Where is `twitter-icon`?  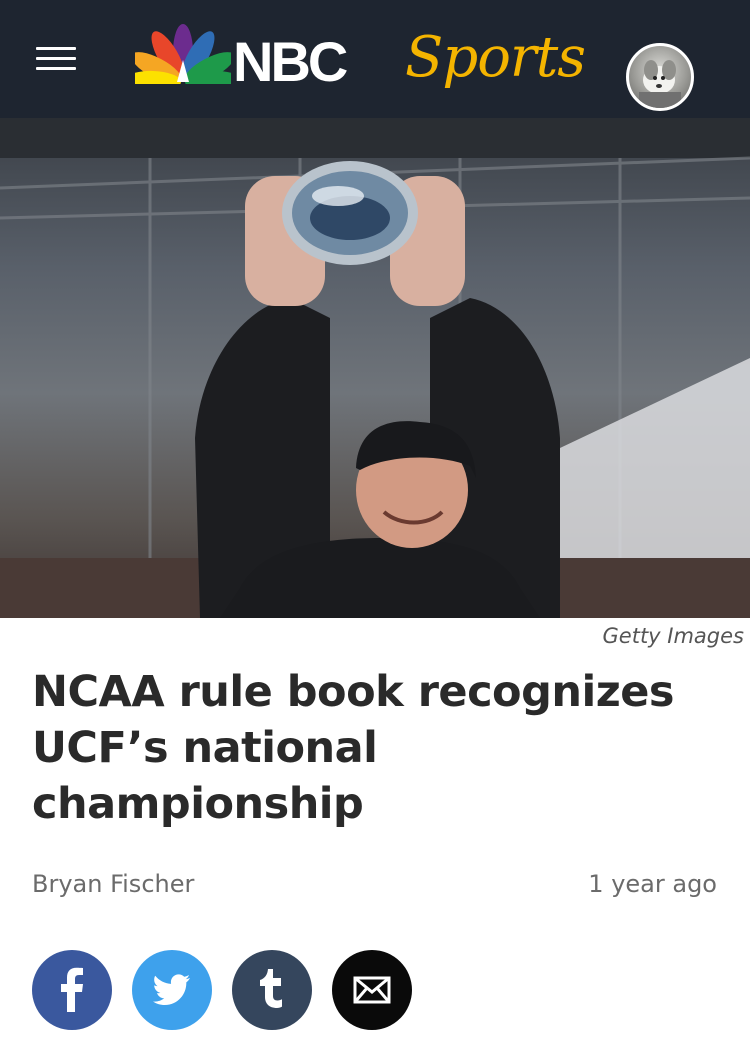
twitter-icon is located at coordinates (171, 989).